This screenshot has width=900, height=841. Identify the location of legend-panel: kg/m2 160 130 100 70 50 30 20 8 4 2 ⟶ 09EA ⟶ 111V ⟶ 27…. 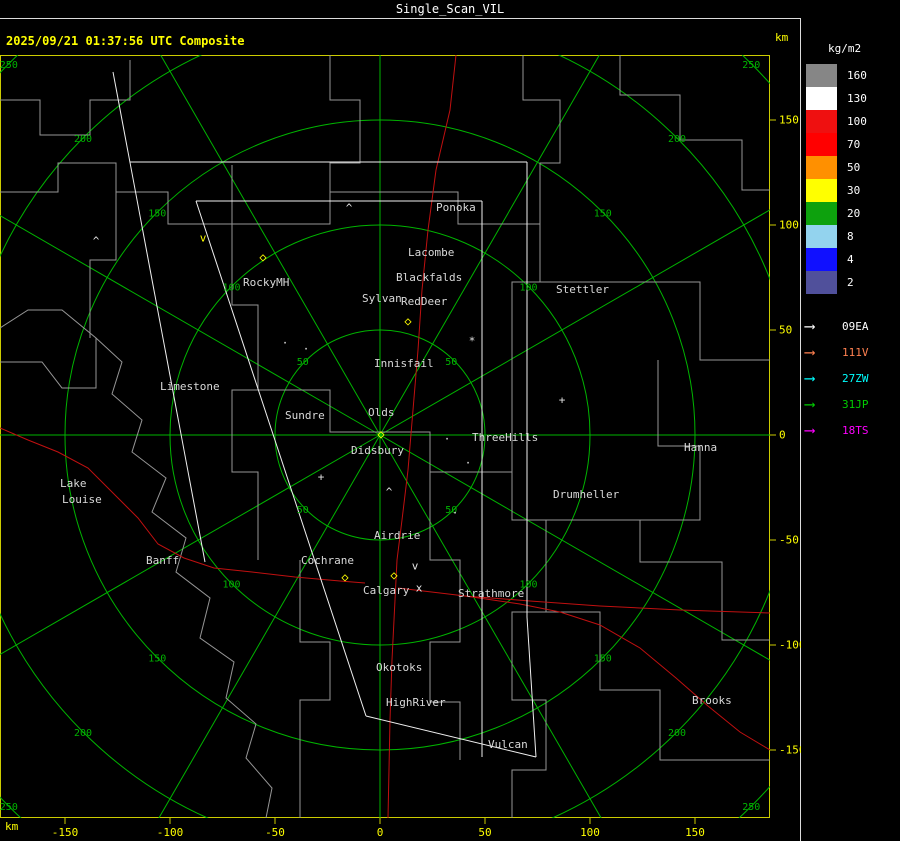
(850, 429).